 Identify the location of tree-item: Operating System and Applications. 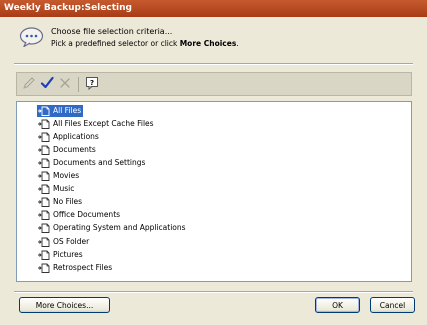
(112, 228).